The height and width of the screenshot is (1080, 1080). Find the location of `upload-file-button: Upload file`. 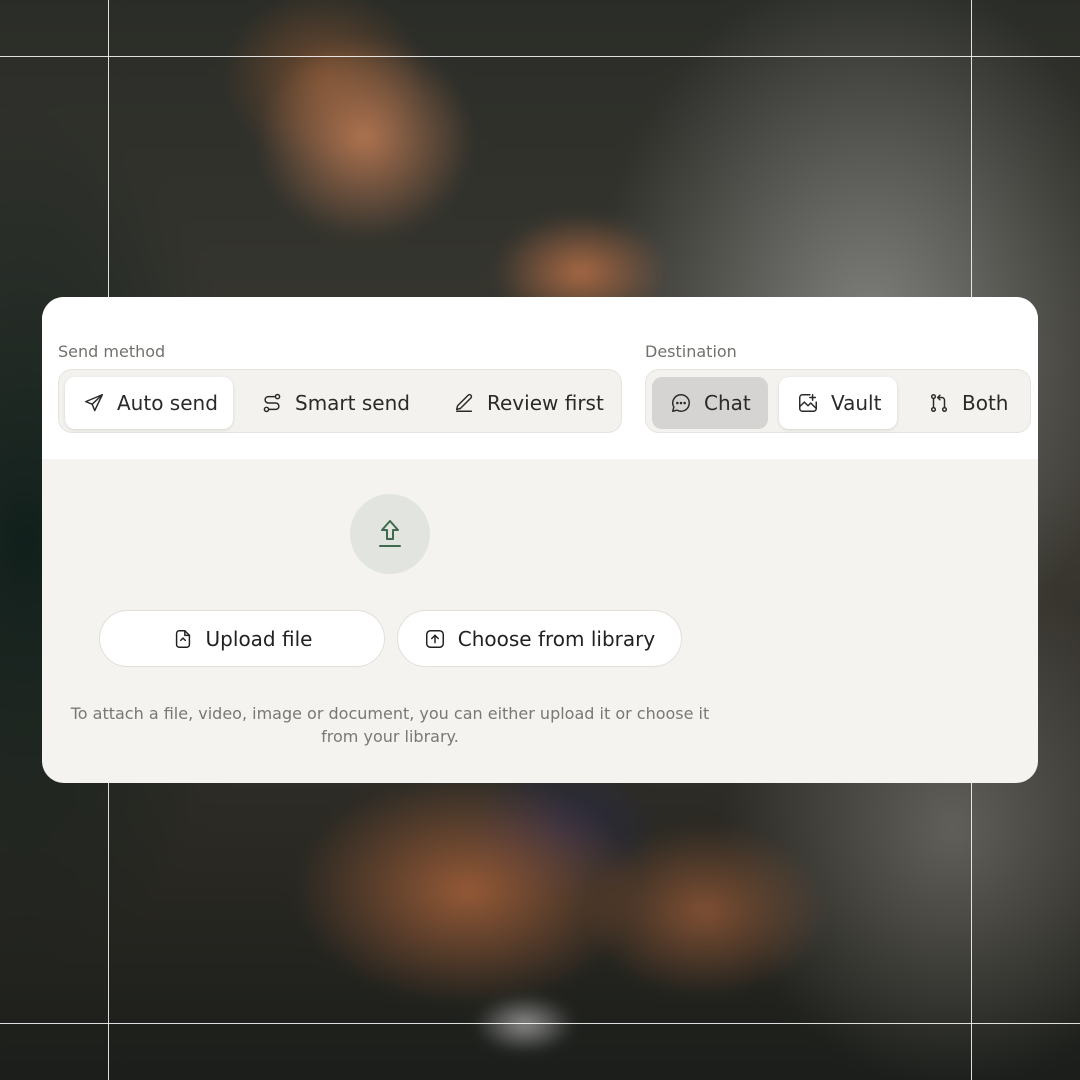

upload-file-button: Upload file is located at coordinates (242, 638).